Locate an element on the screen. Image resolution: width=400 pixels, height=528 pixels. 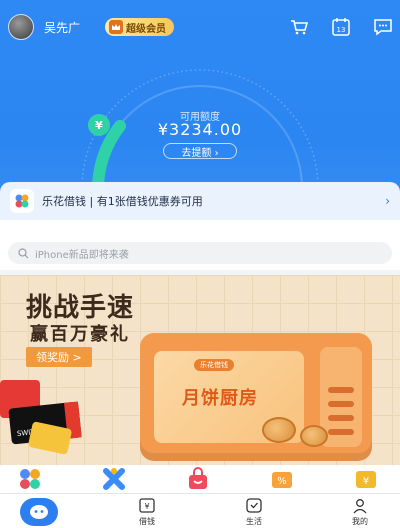
microwave-illustration: 乐花借钱 月饼厨房 is located at coordinates (256, 397).